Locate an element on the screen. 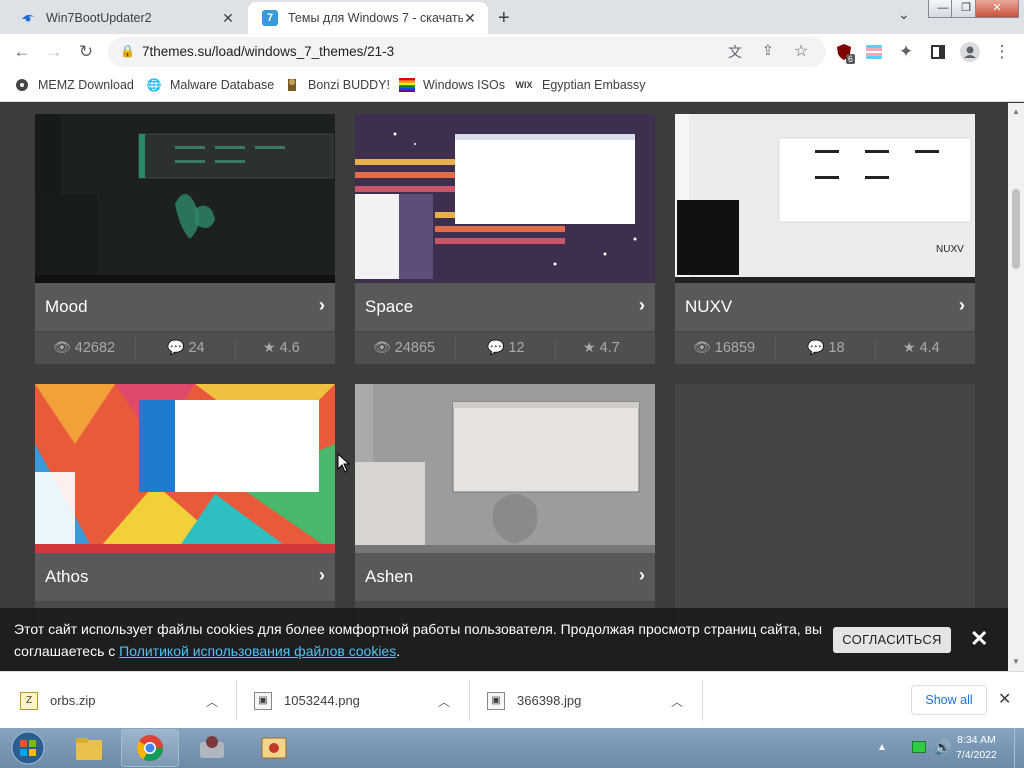 Image resolution: width=1024 pixels, height=768 pixels. divider is located at coordinates (455, 349).